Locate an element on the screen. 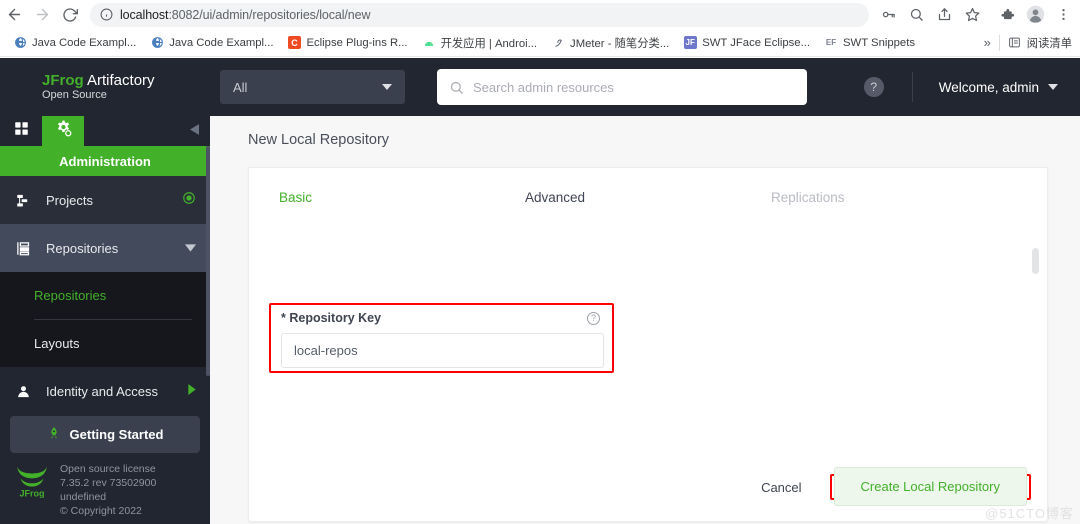 Image resolution: width=1080 pixels, height=524 pixels. grid-icon is located at coordinates (21, 131).